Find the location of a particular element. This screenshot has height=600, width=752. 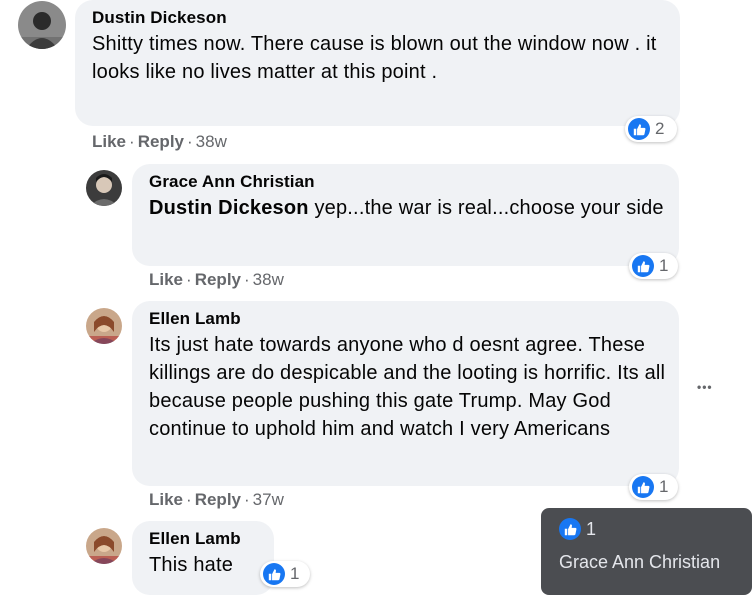

tooltip-reaction-row: 1 is located at coordinates (646, 529).